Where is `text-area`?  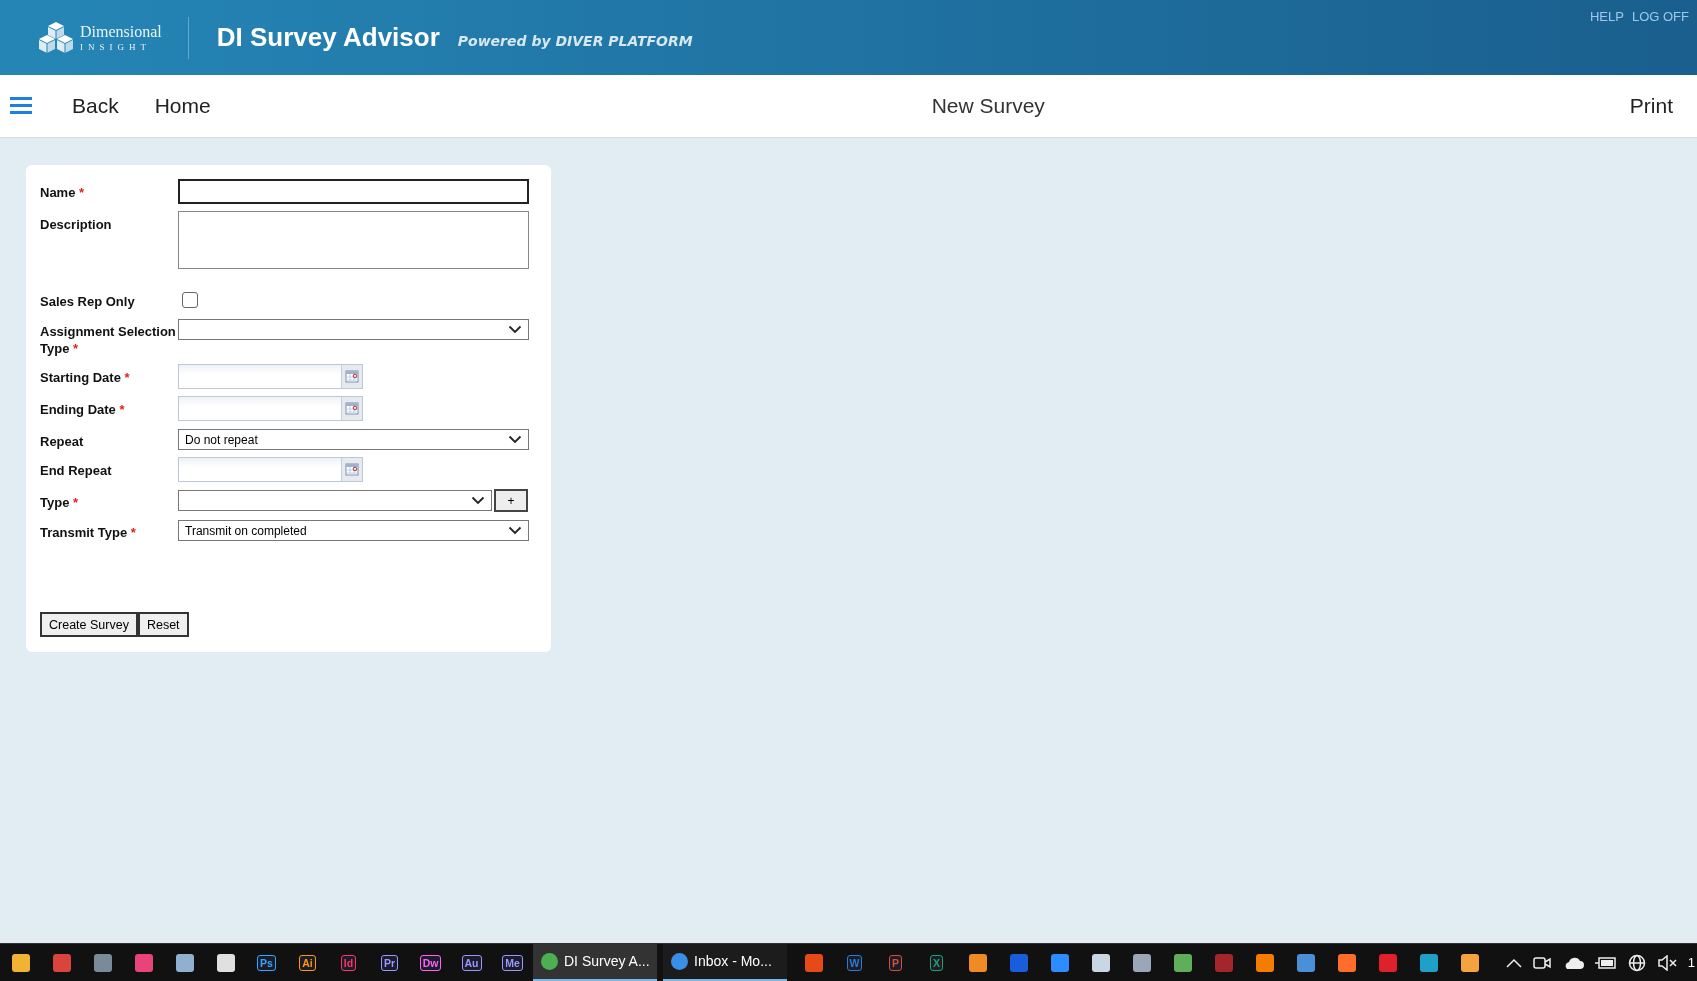
text-area is located at coordinates (353, 240).